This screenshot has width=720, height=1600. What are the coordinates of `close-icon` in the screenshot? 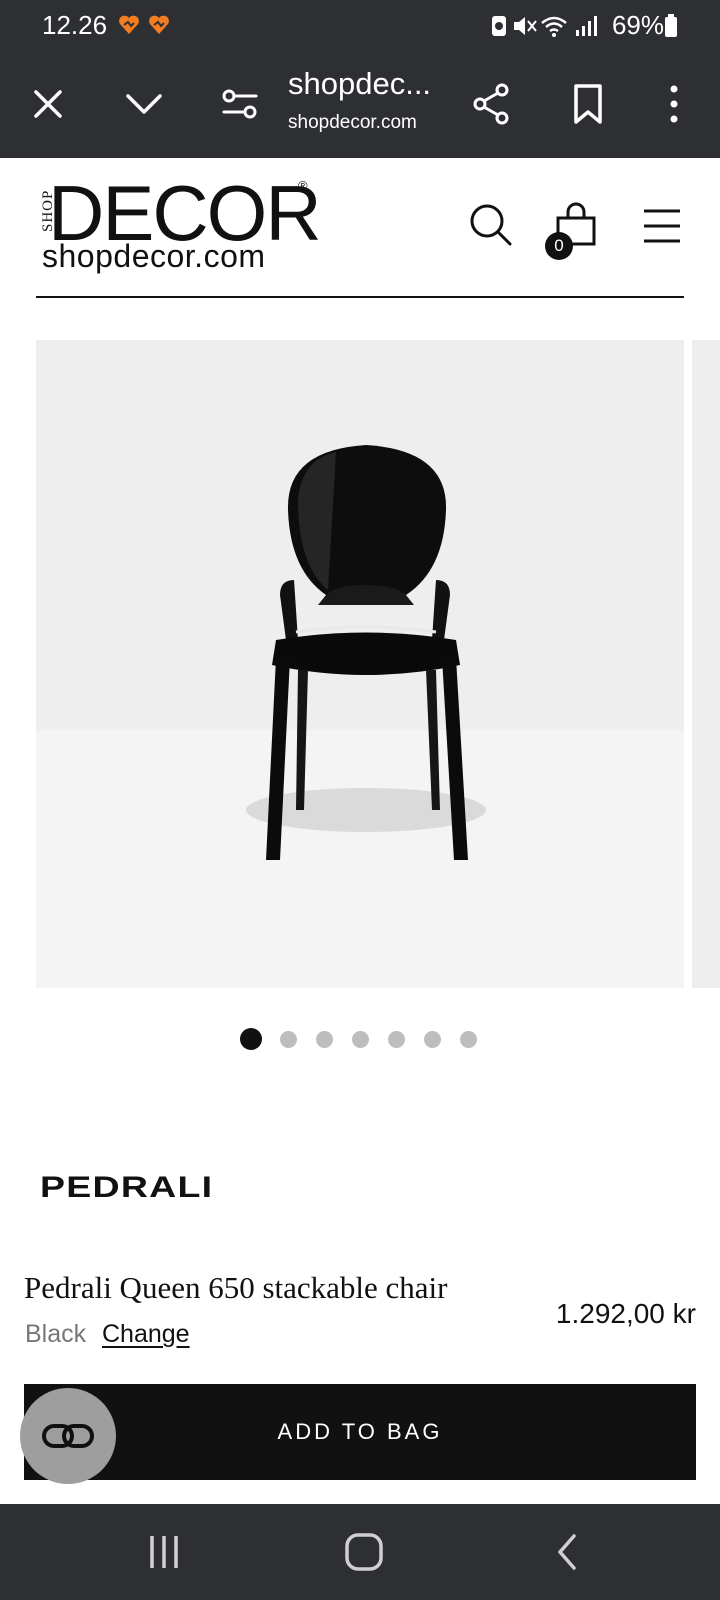 It's located at (48, 104).